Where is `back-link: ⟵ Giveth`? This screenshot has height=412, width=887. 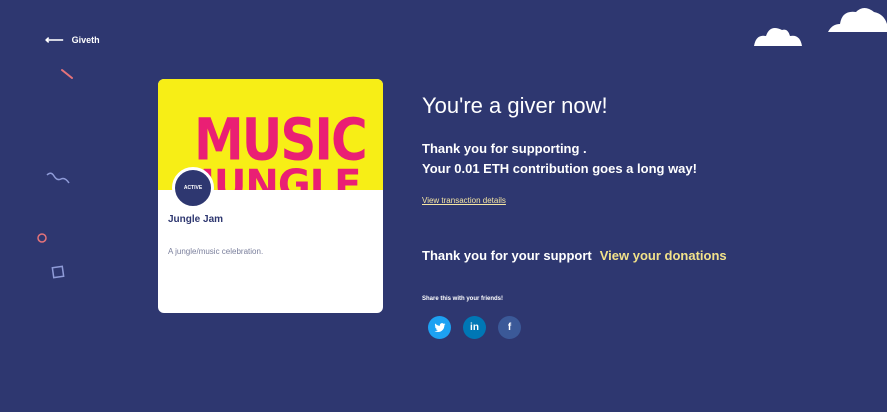 back-link: ⟵ Giveth is located at coordinates (72, 39).